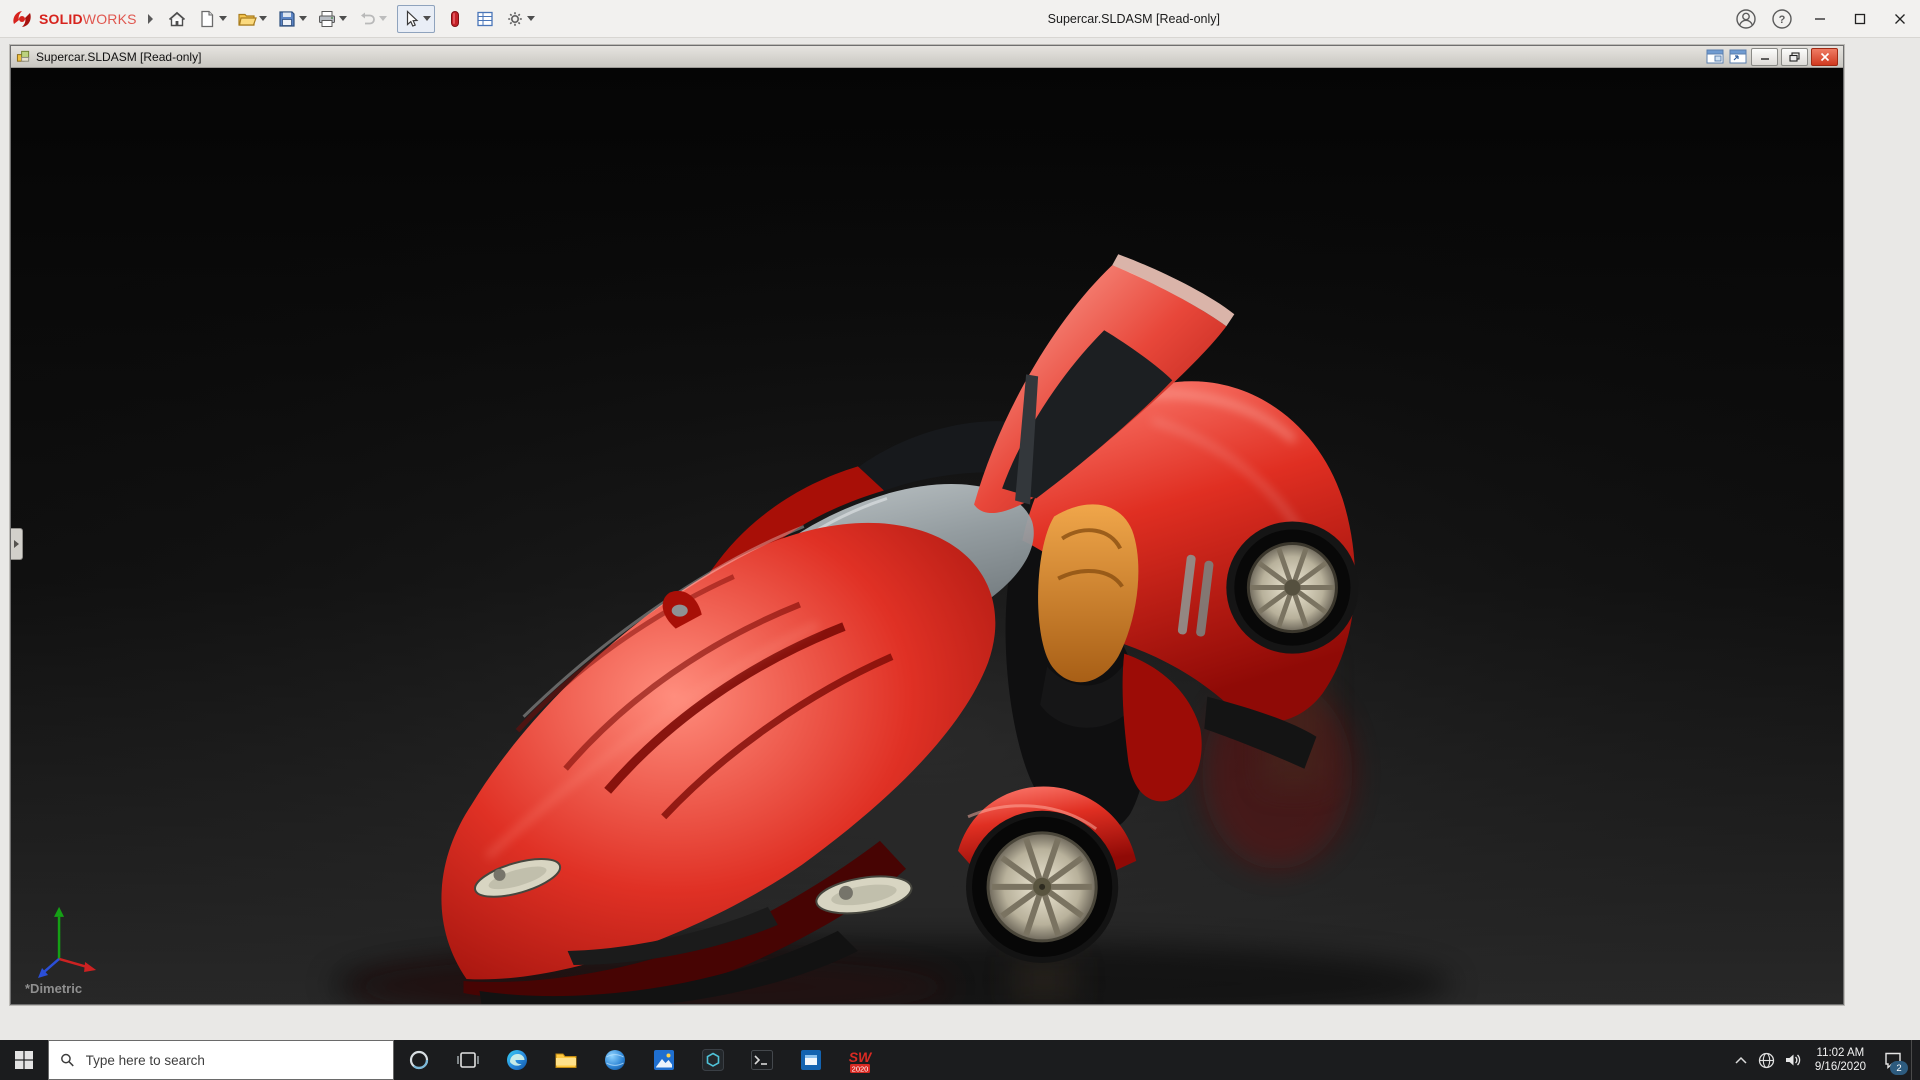  I want to click on browser-globe-button, so click(614, 1060).